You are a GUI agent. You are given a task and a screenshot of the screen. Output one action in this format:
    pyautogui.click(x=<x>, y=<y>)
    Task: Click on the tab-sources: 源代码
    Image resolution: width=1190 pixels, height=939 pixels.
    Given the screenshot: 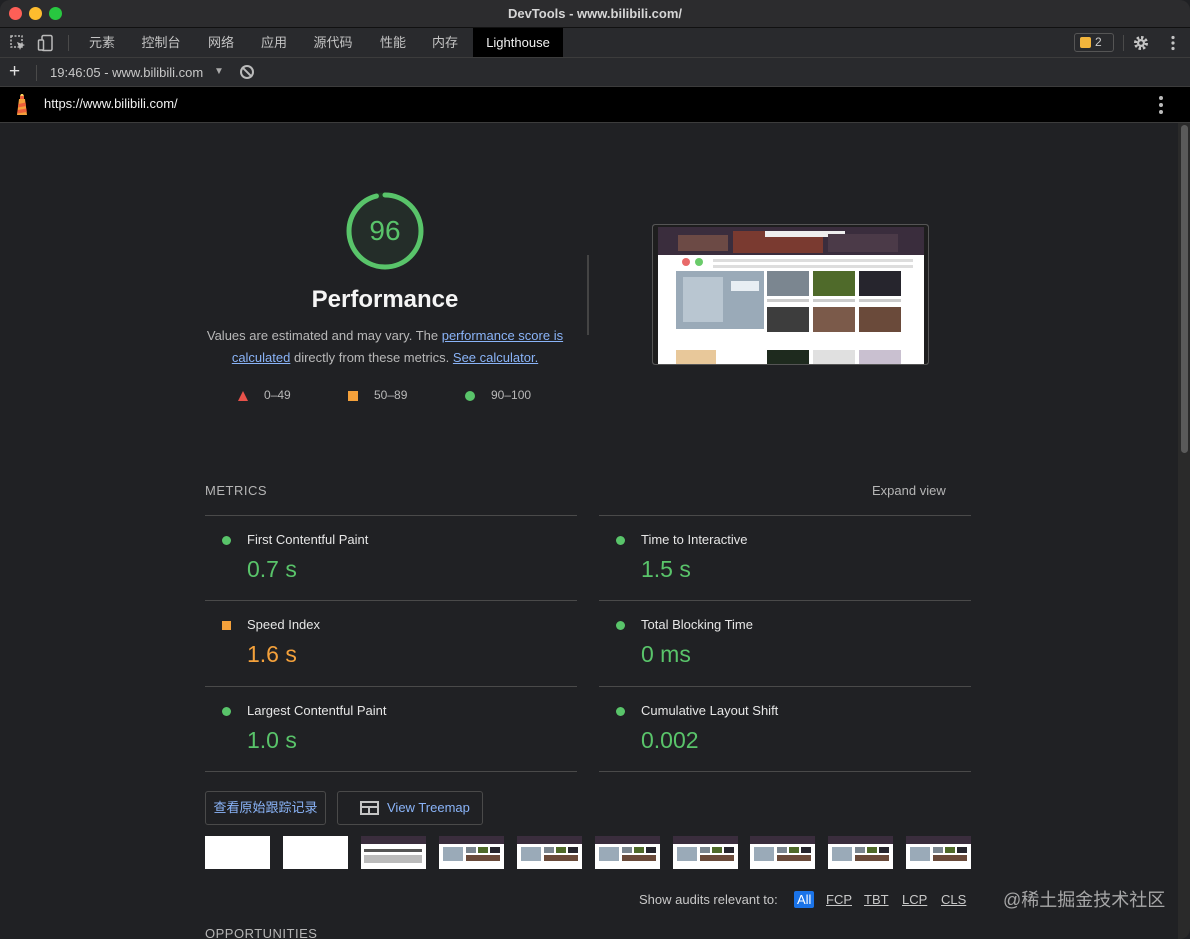 What is the action you would take?
    pyautogui.click(x=333, y=42)
    